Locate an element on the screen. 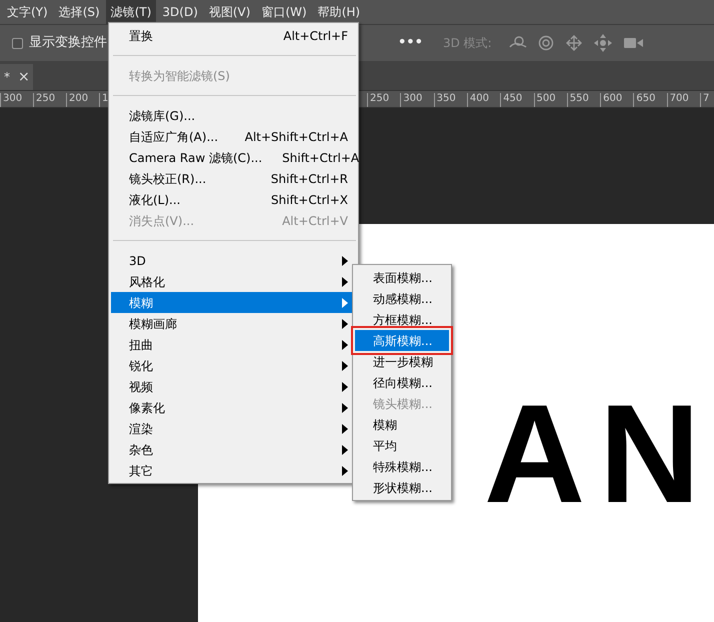 The height and width of the screenshot is (622, 714). menu-item: 进一步模糊 is located at coordinates (402, 361).